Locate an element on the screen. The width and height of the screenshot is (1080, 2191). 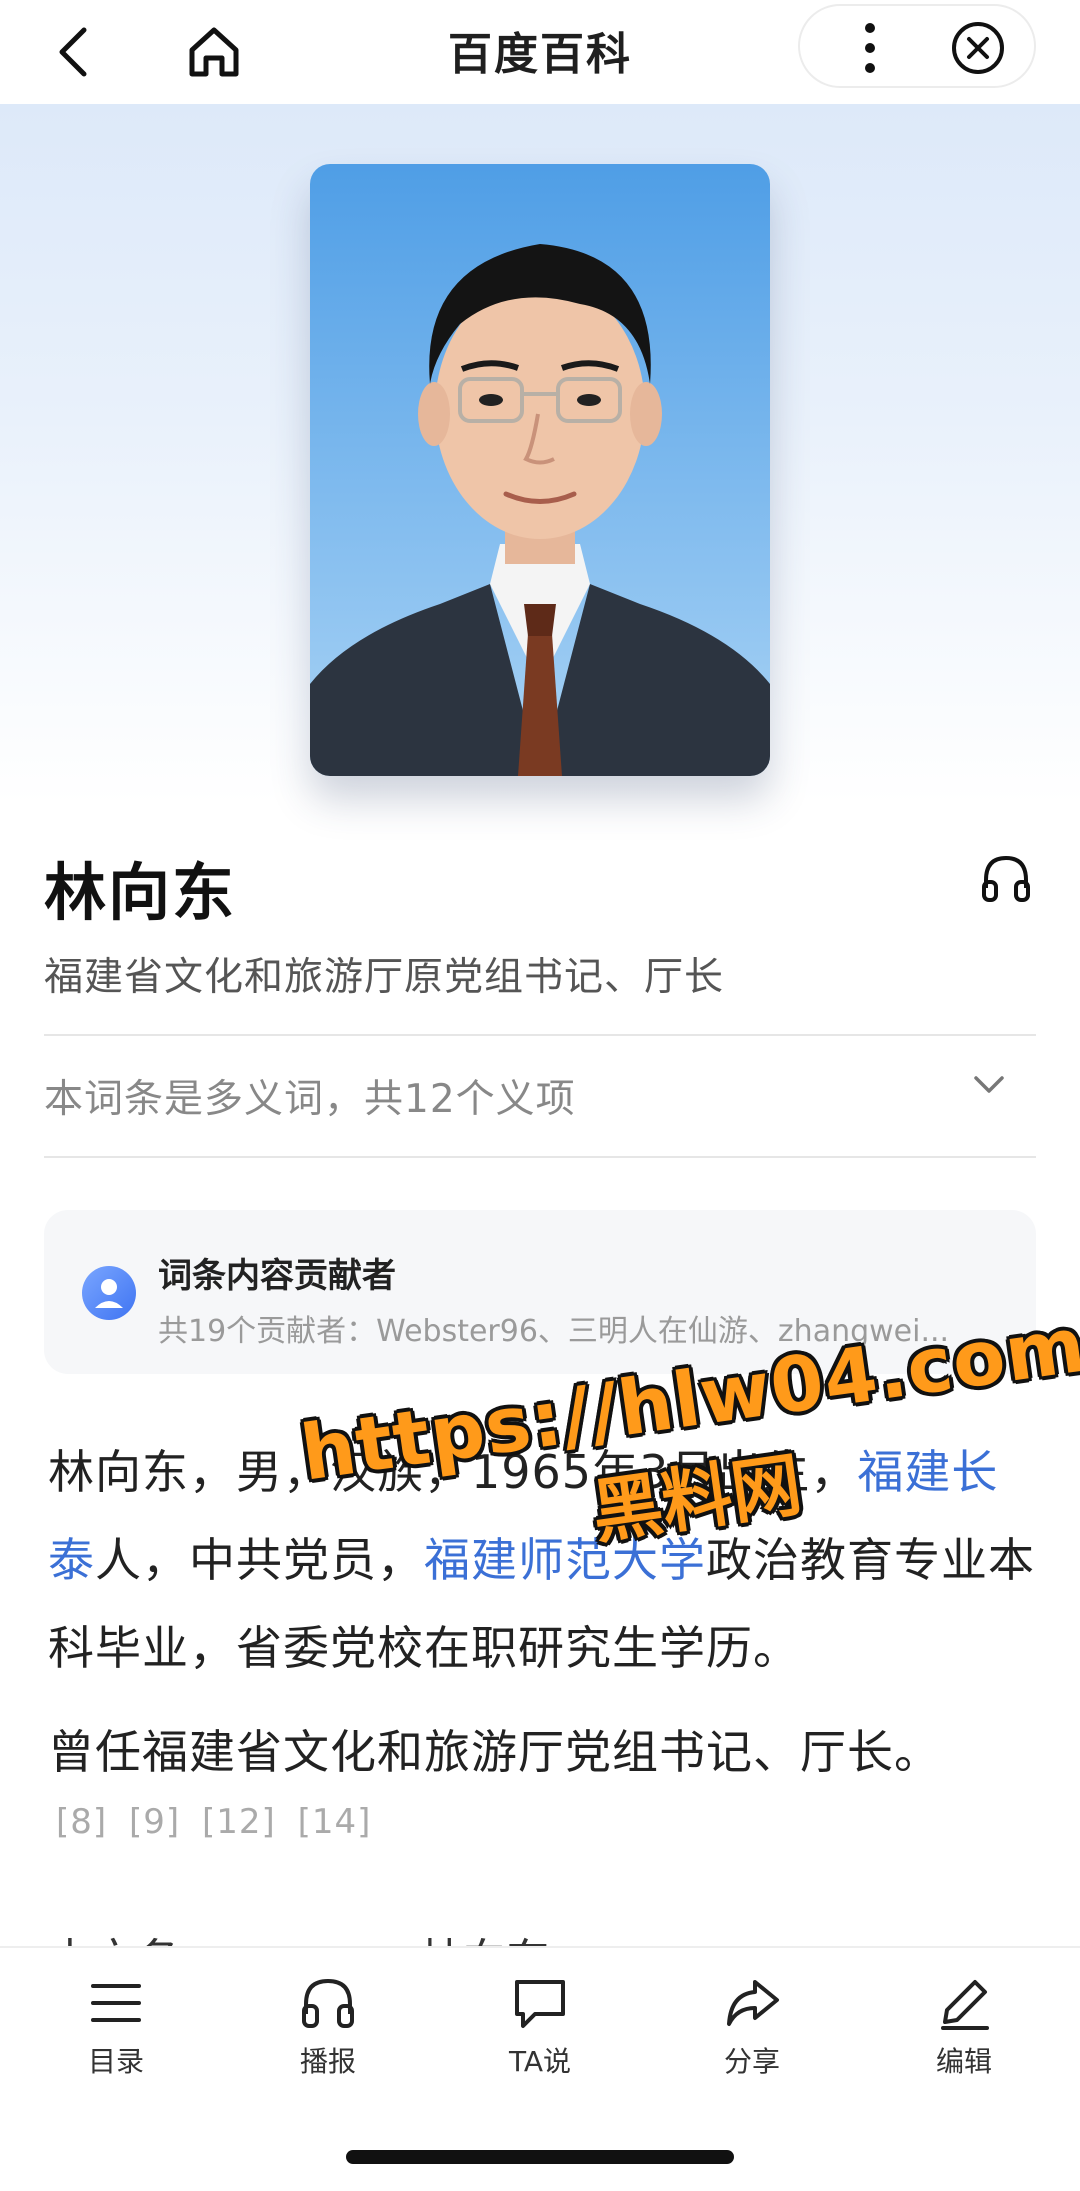
reference-list: [8] [9] [12] [14] is located at coordinates (218, 1822).